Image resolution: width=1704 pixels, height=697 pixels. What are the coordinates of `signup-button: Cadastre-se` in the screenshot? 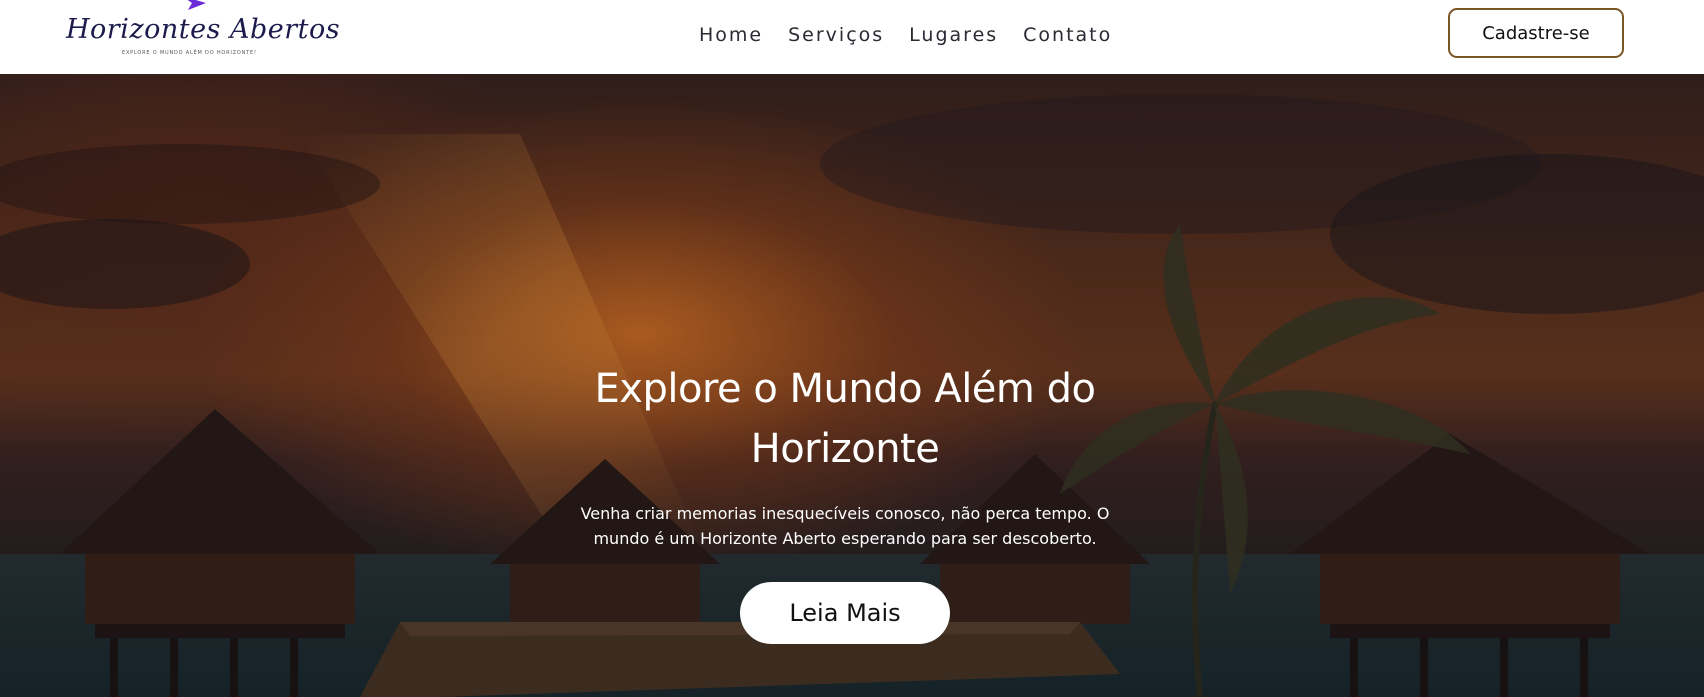 It's located at (1536, 33).